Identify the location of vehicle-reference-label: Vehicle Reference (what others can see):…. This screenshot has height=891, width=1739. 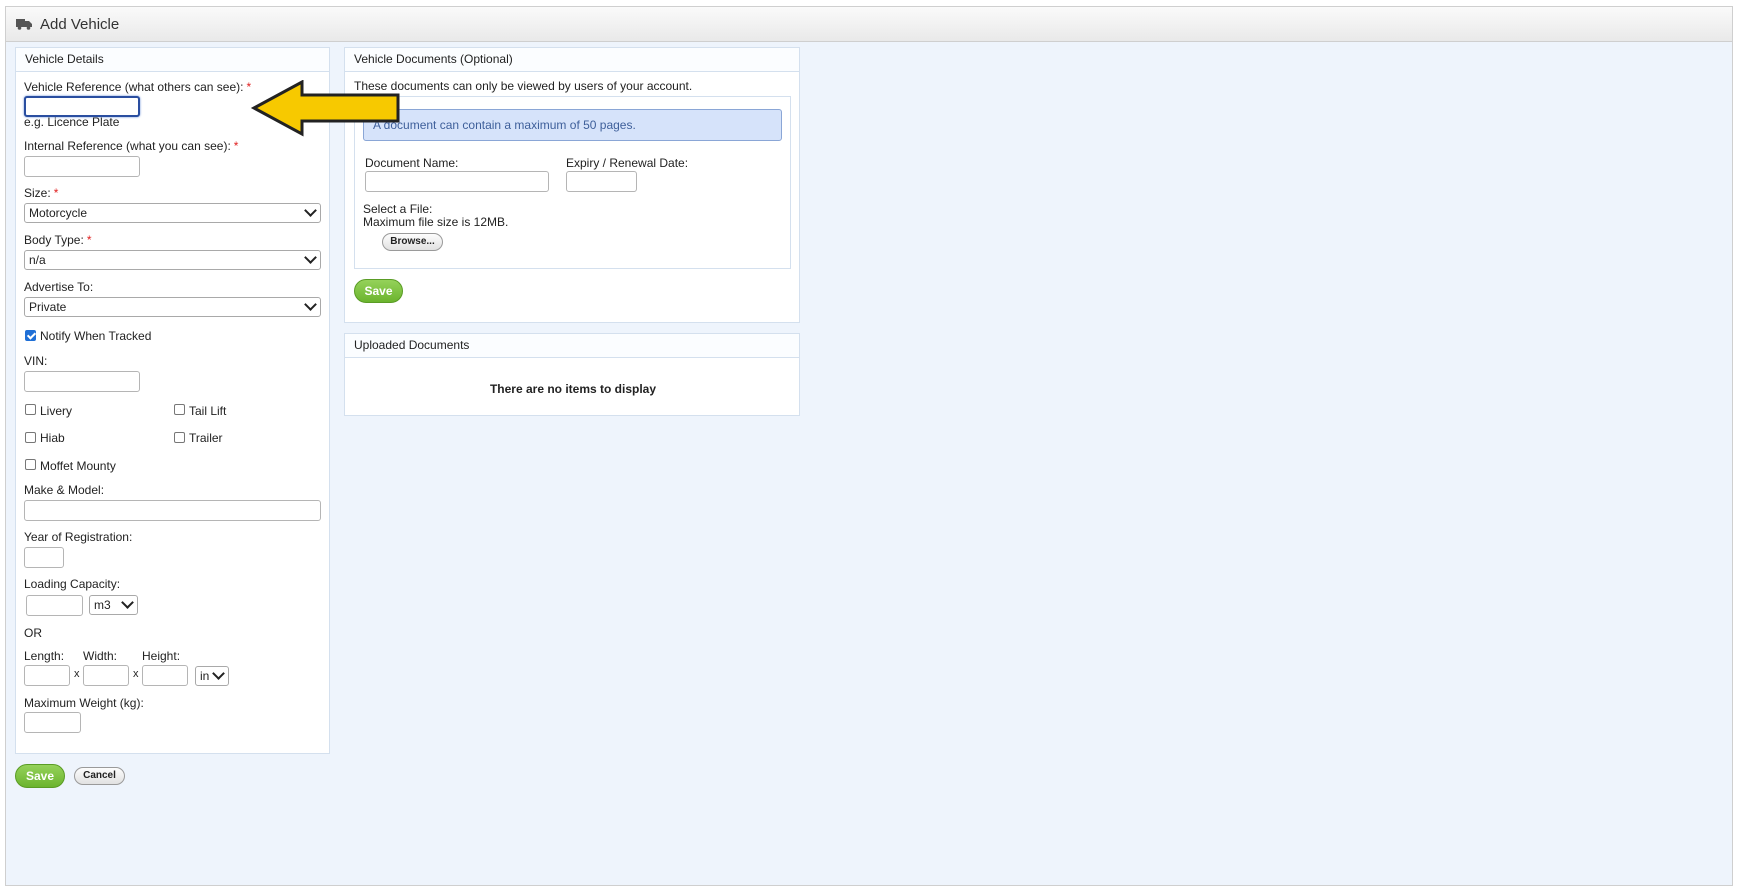
(138, 87).